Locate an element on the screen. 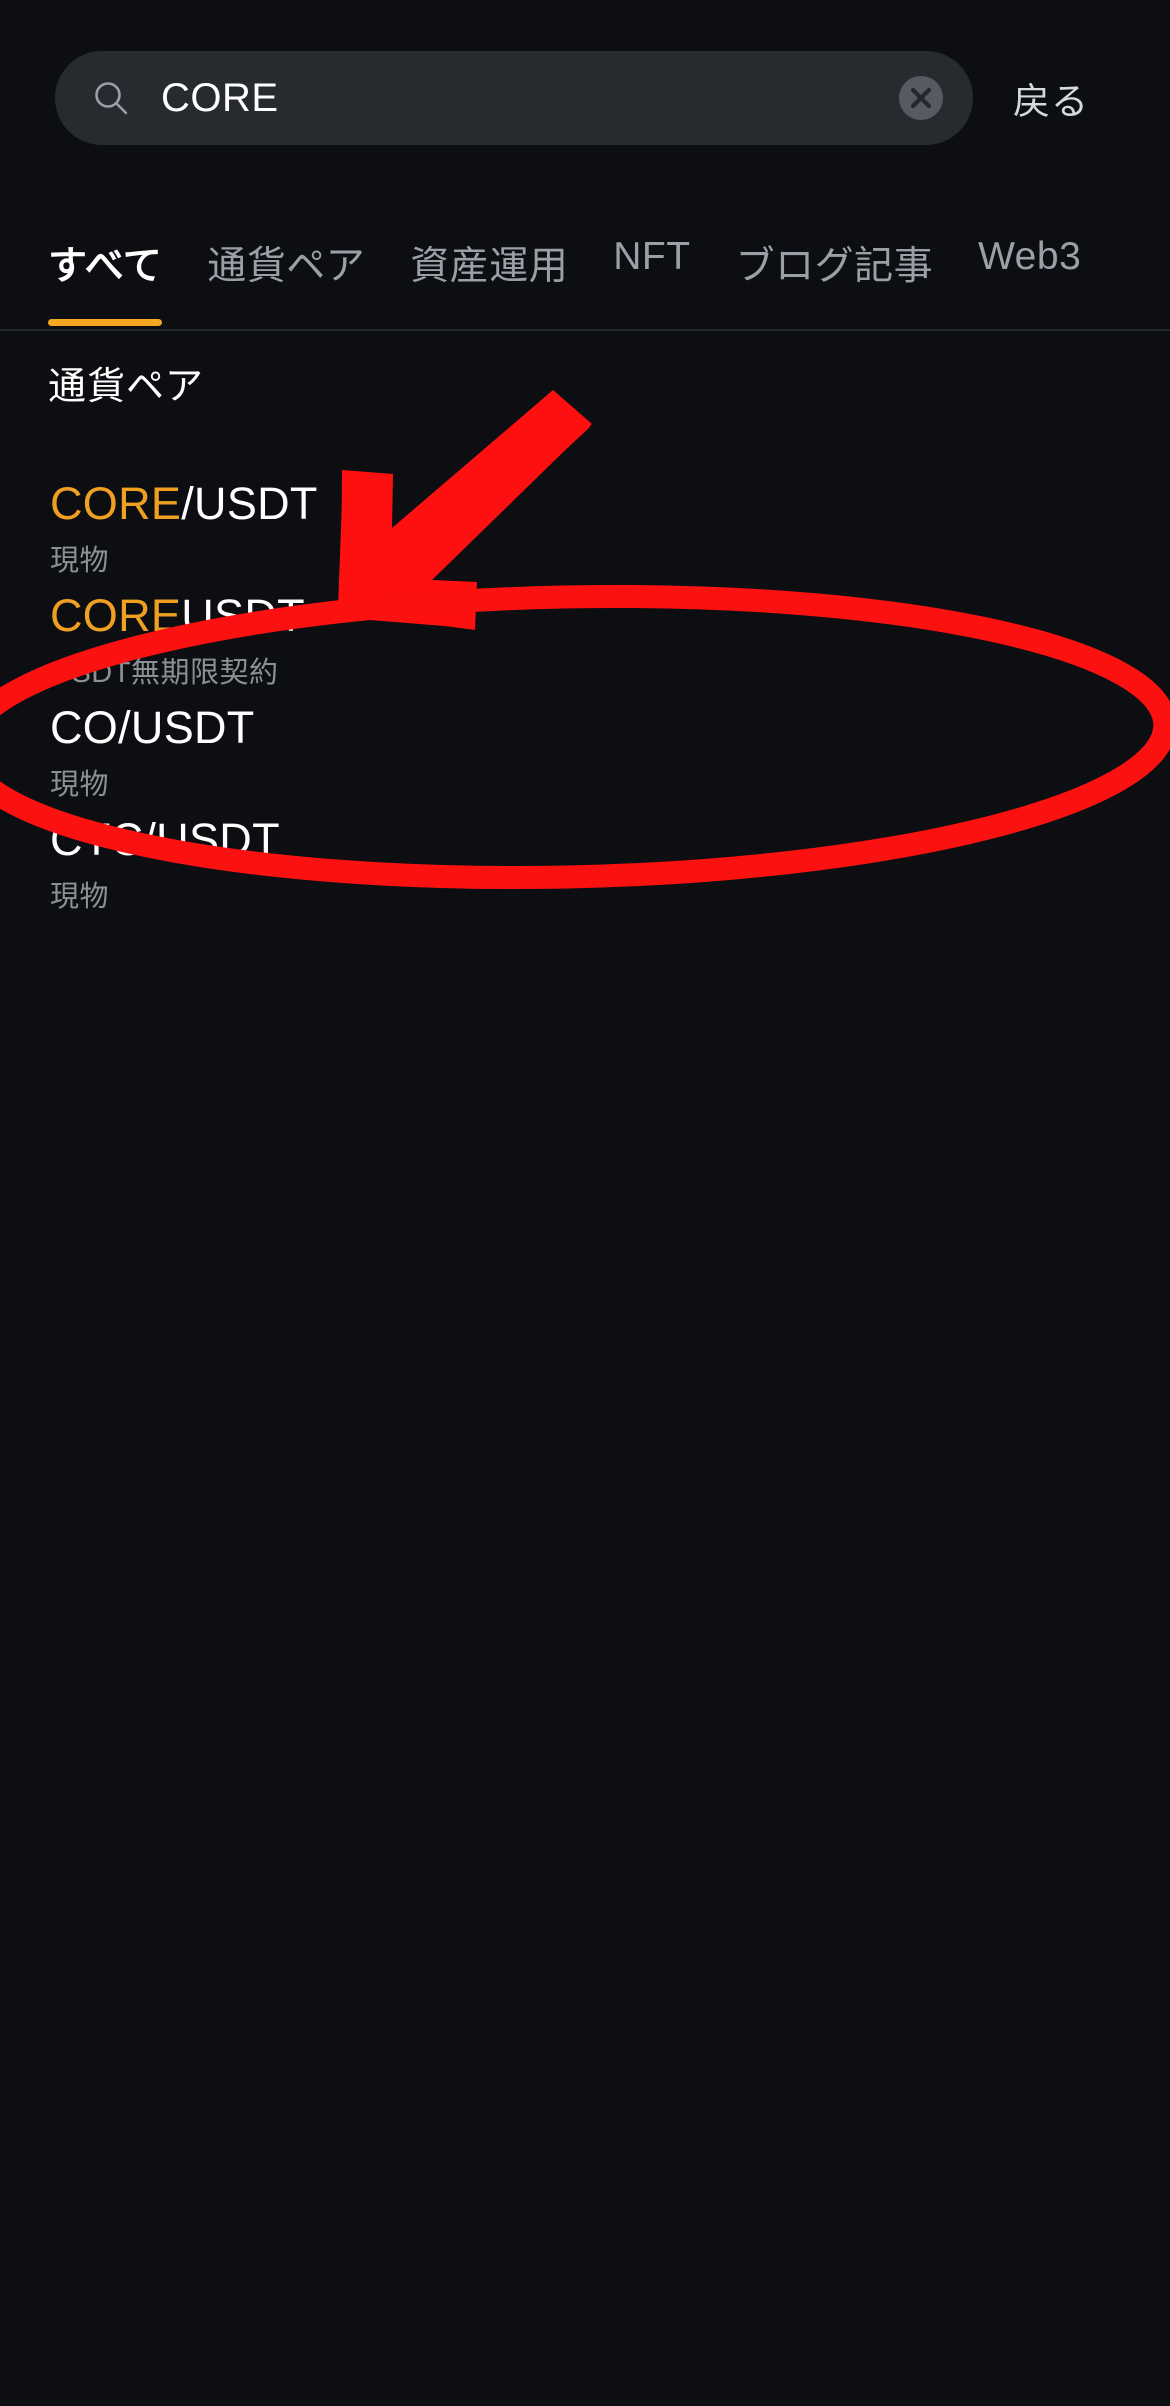 The height and width of the screenshot is (2406, 1170). result-symbol-rest: /USDT is located at coordinates (249, 503).